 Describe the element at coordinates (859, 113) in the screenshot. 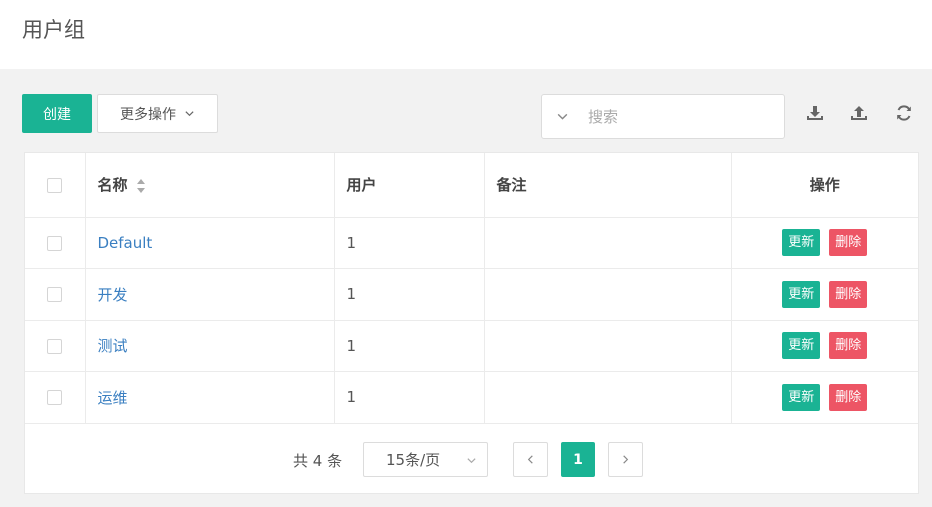

I see `upload-icon` at that location.